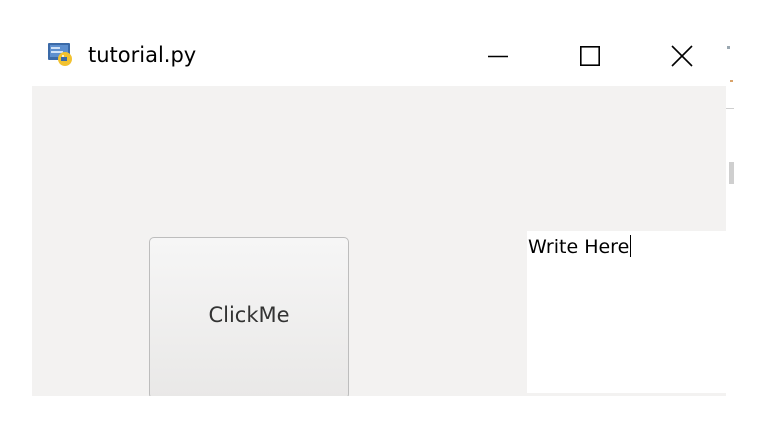 This screenshot has height=443, width=768. What do you see at coordinates (730, 115) in the screenshot?
I see `background-window-edge` at bounding box center [730, 115].